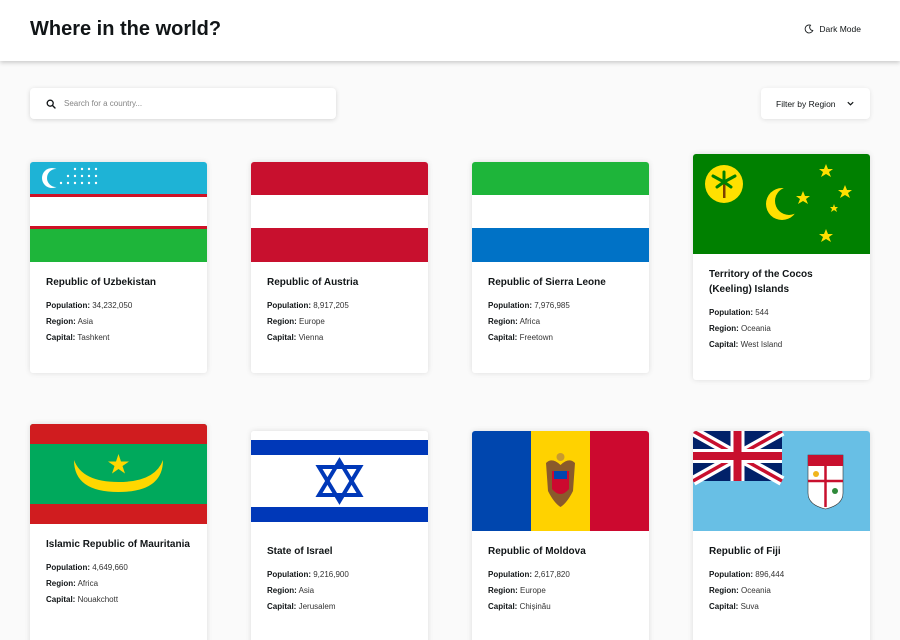 The height and width of the screenshot is (640, 900). I want to click on search-box, so click(183, 103).